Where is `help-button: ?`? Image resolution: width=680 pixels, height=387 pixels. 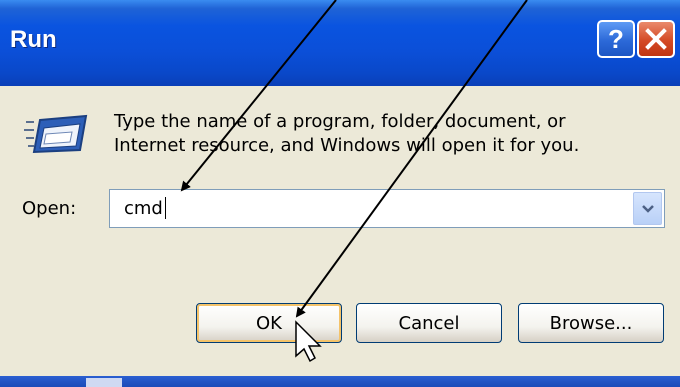
help-button: ? is located at coordinates (616, 39).